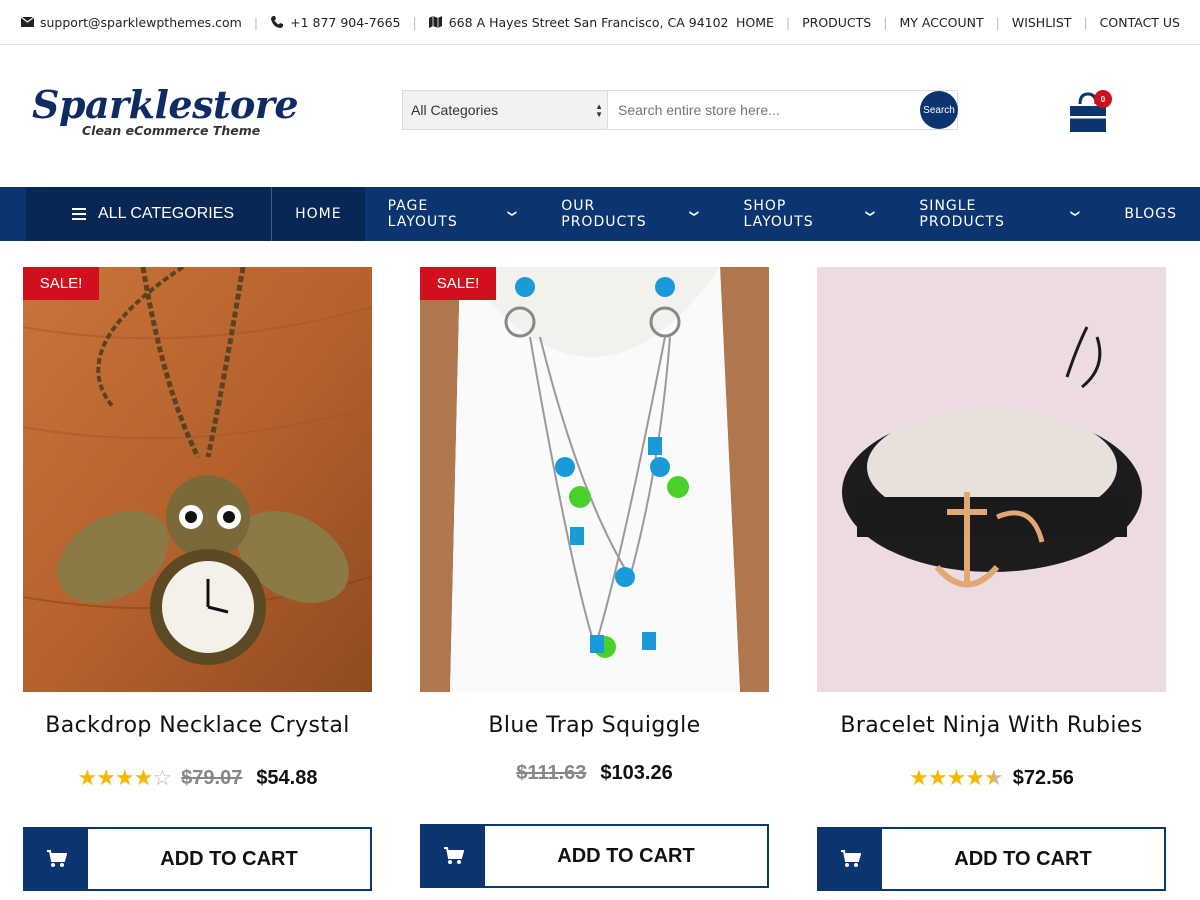  Describe the element at coordinates (755, 22) in the screenshot. I see `top-link-home: HOME` at that location.